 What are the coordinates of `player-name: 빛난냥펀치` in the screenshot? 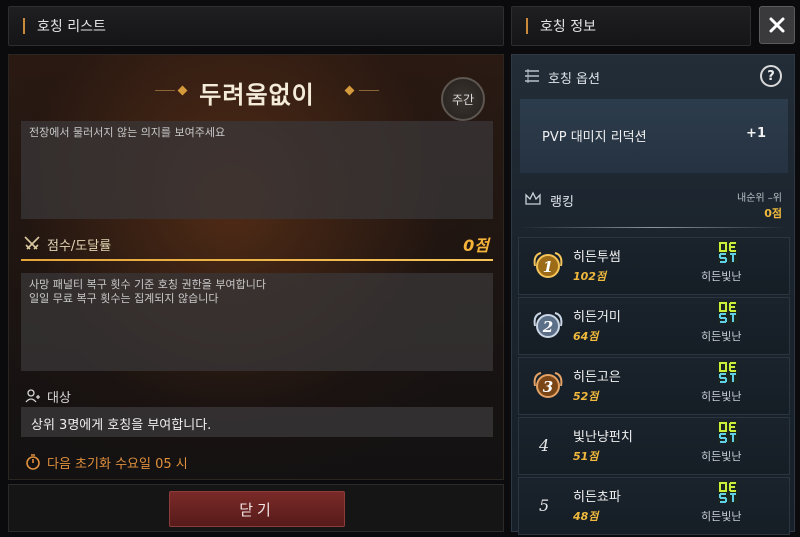 It's located at (603, 437).